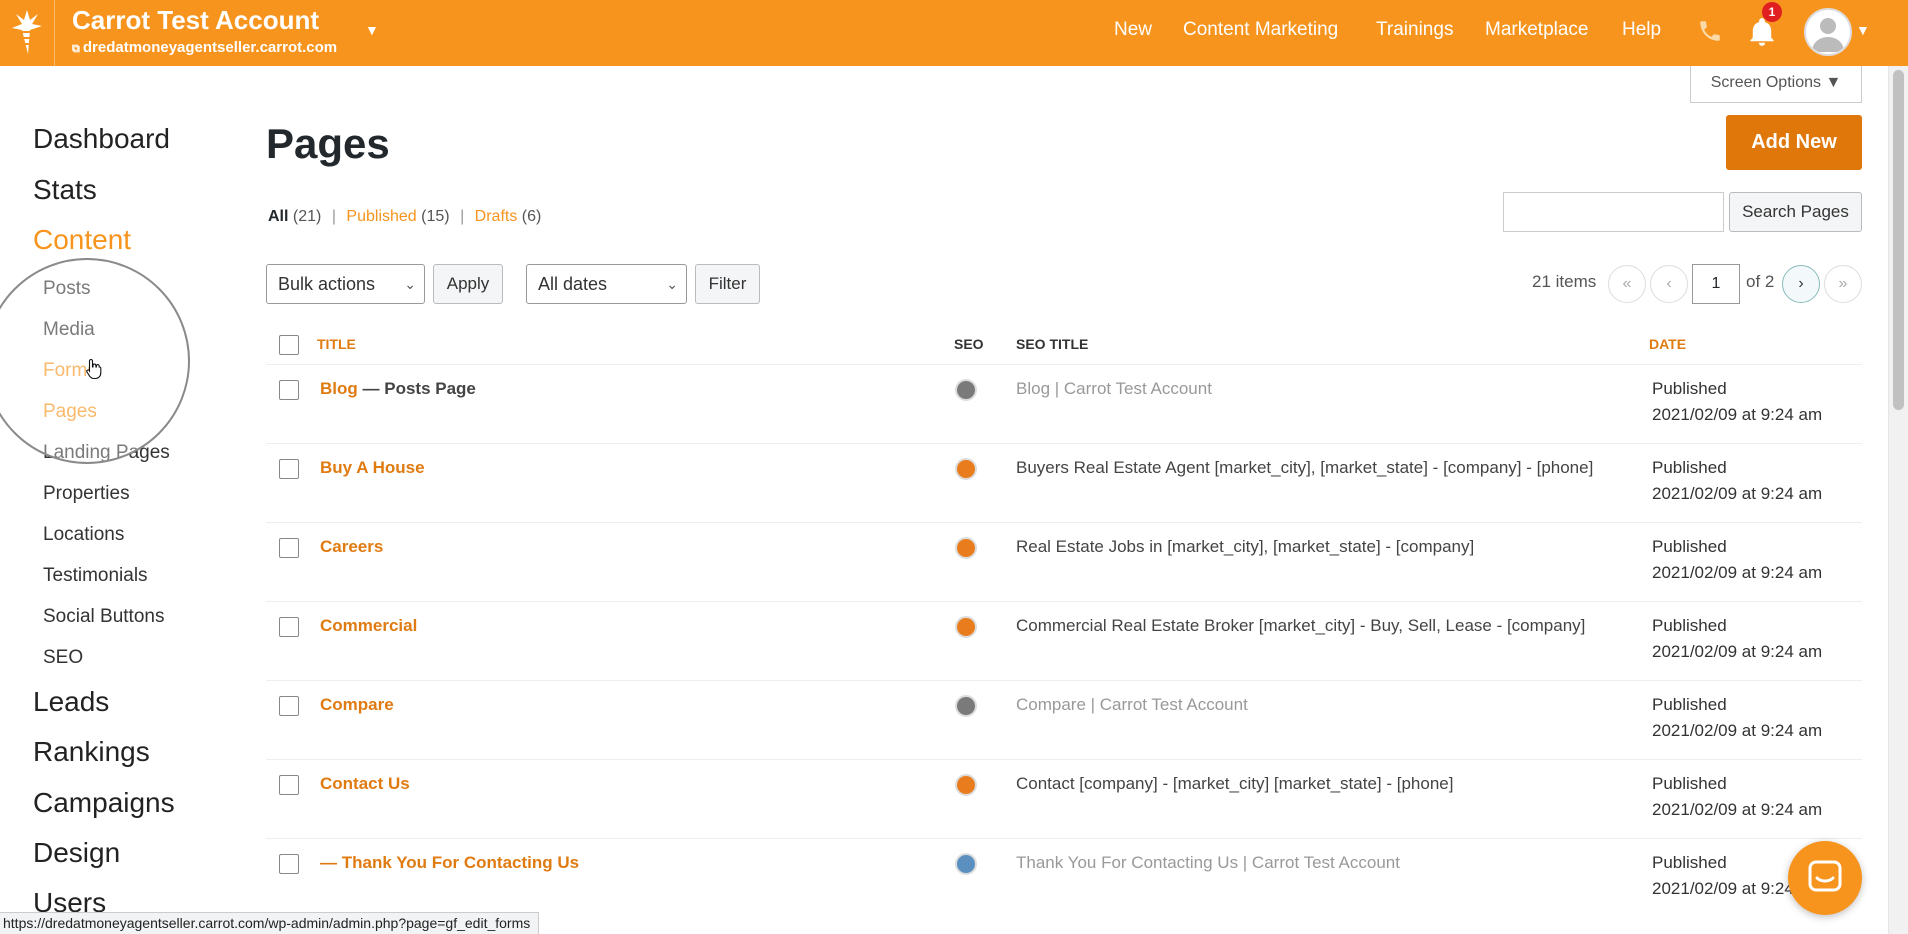 The width and height of the screenshot is (1908, 934). What do you see at coordinates (1794, 142) in the screenshot?
I see `add-new-button: Add New` at bounding box center [1794, 142].